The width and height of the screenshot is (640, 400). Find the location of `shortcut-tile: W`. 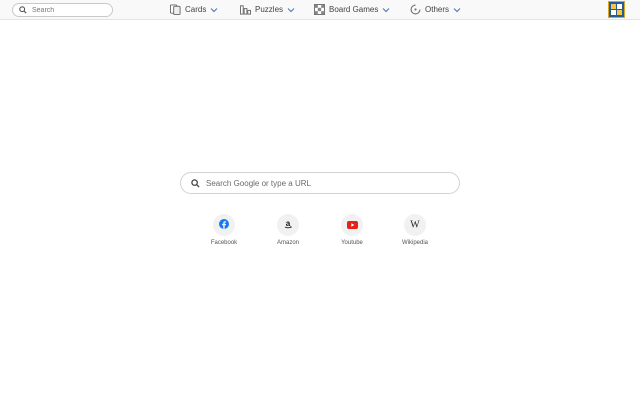

shortcut-tile: W is located at coordinates (415, 225).